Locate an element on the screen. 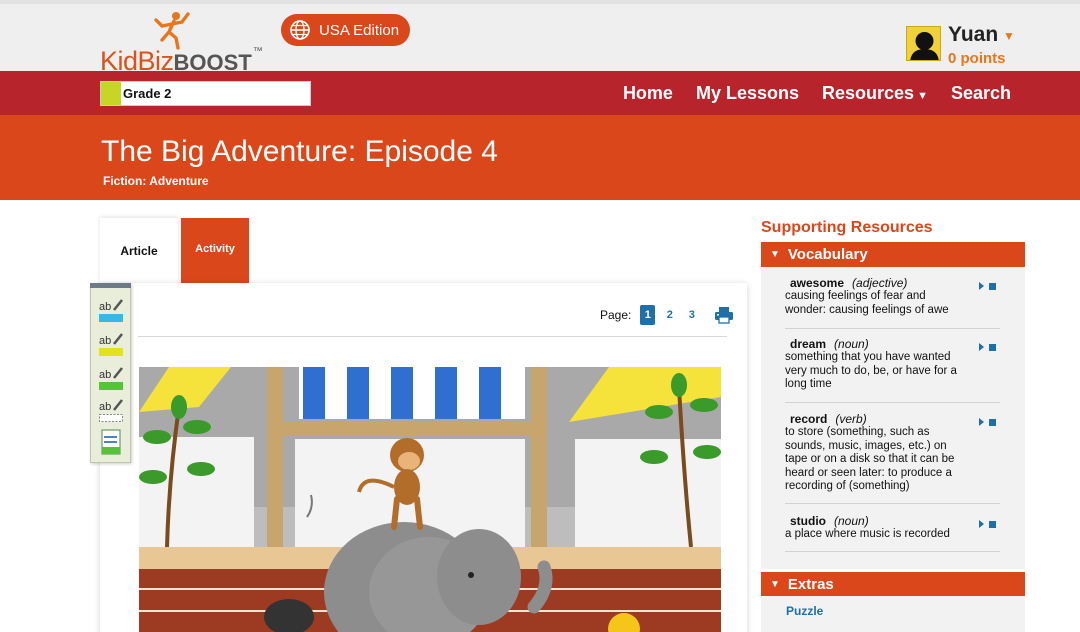 This screenshot has height=632, width=1080. page-2-button: 2 is located at coordinates (669, 315).